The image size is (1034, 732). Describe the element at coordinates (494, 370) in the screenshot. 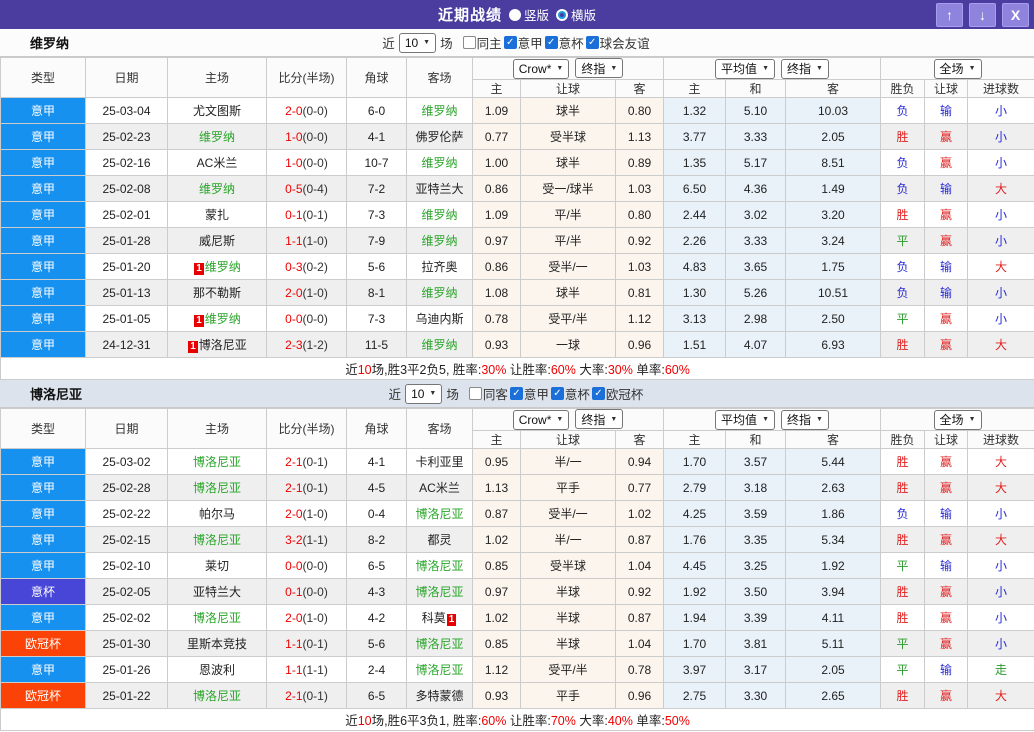

I see `summary-segment: 30%` at that location.